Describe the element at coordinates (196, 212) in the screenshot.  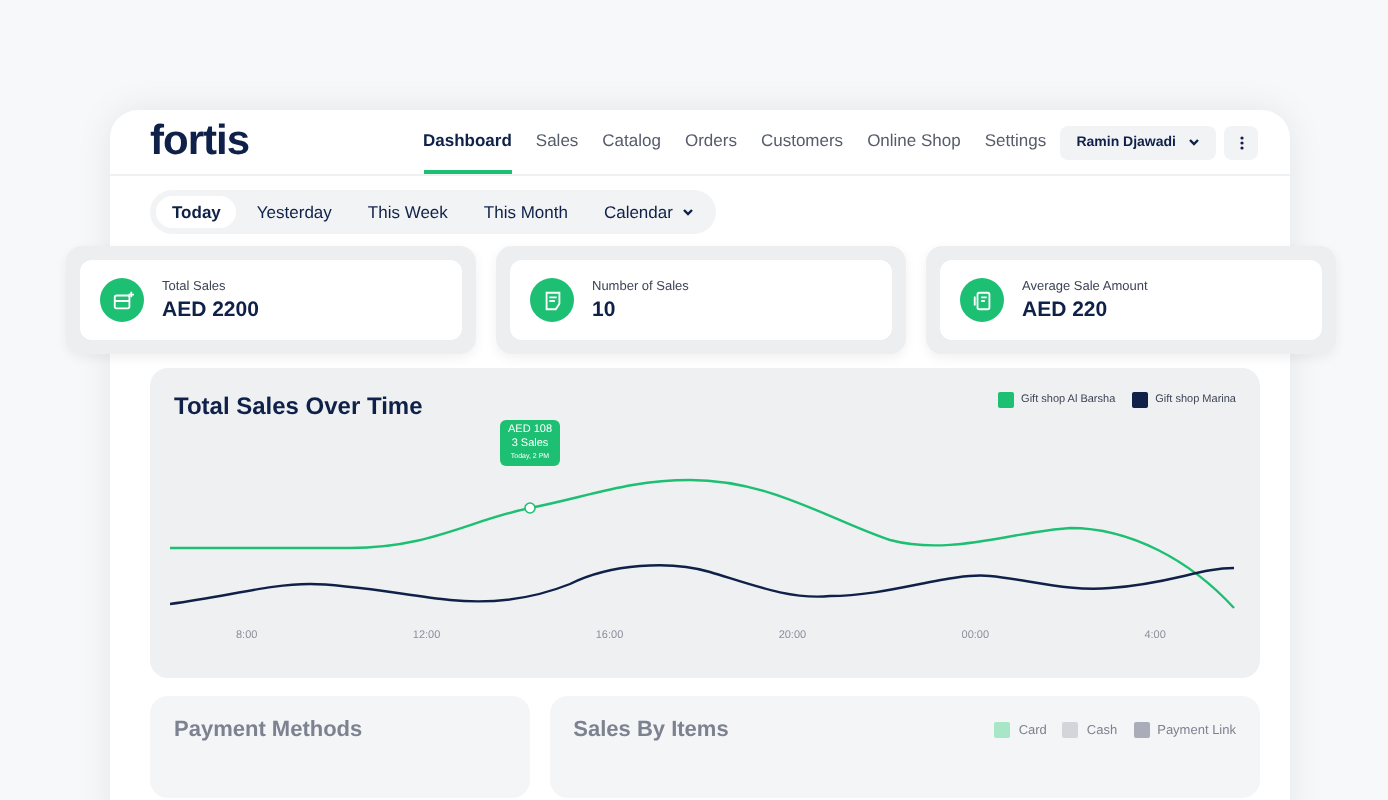
I see `date-range-tab: Today` at that location.